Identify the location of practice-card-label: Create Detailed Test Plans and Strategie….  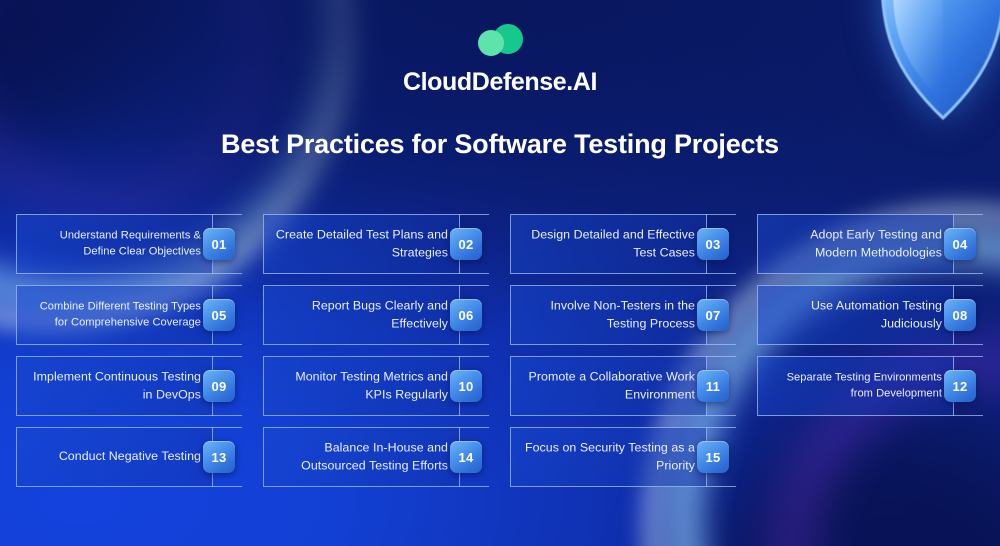
(361, 243).